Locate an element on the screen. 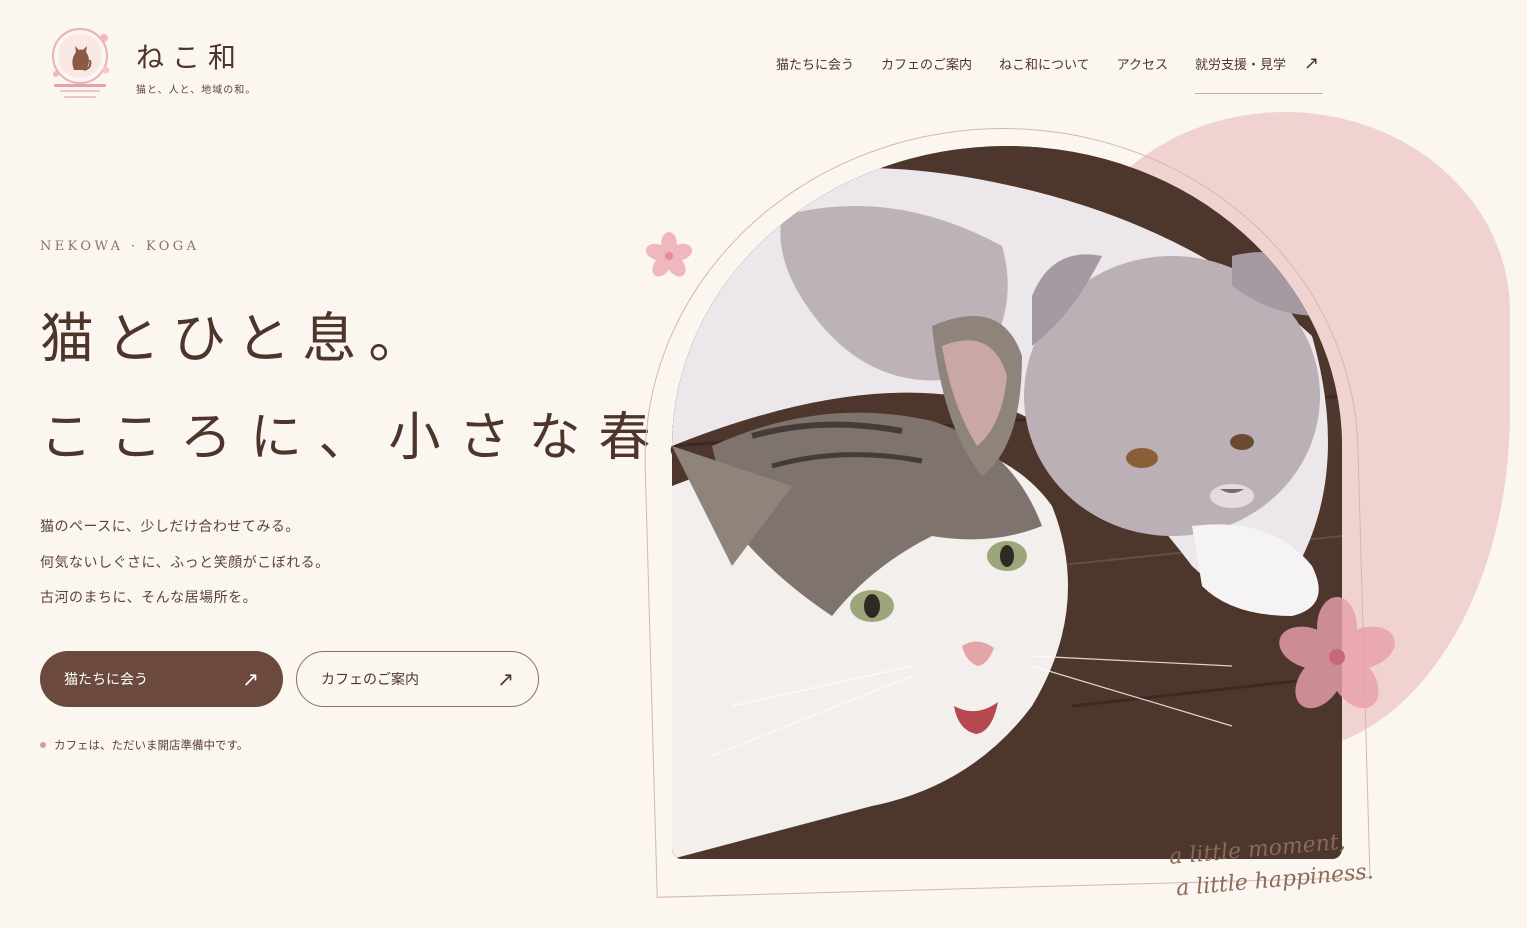  brand-tagline: 猫と、人と、地域の和。 is located at coordinates (196, 90).